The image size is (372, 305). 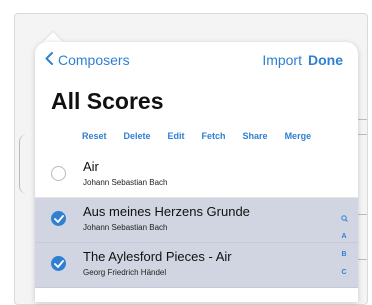 I want to click on delete-button: Delete, so click(x=137, y=136).